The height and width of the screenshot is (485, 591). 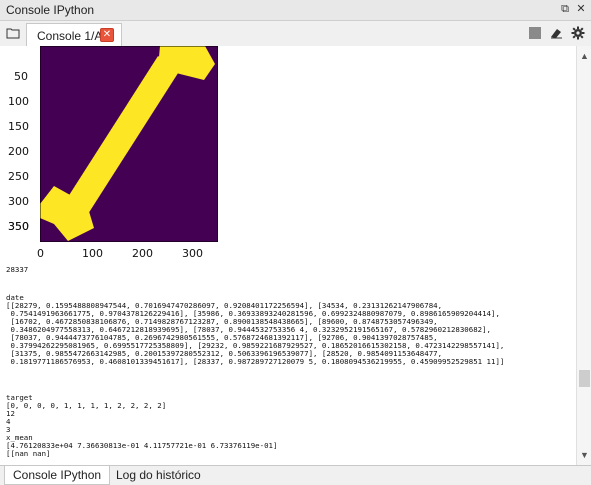 What do you see at coordinates (18, 176) in the screenshot?
I see `y-tick-label: 250` at bounding box center [18, 176].